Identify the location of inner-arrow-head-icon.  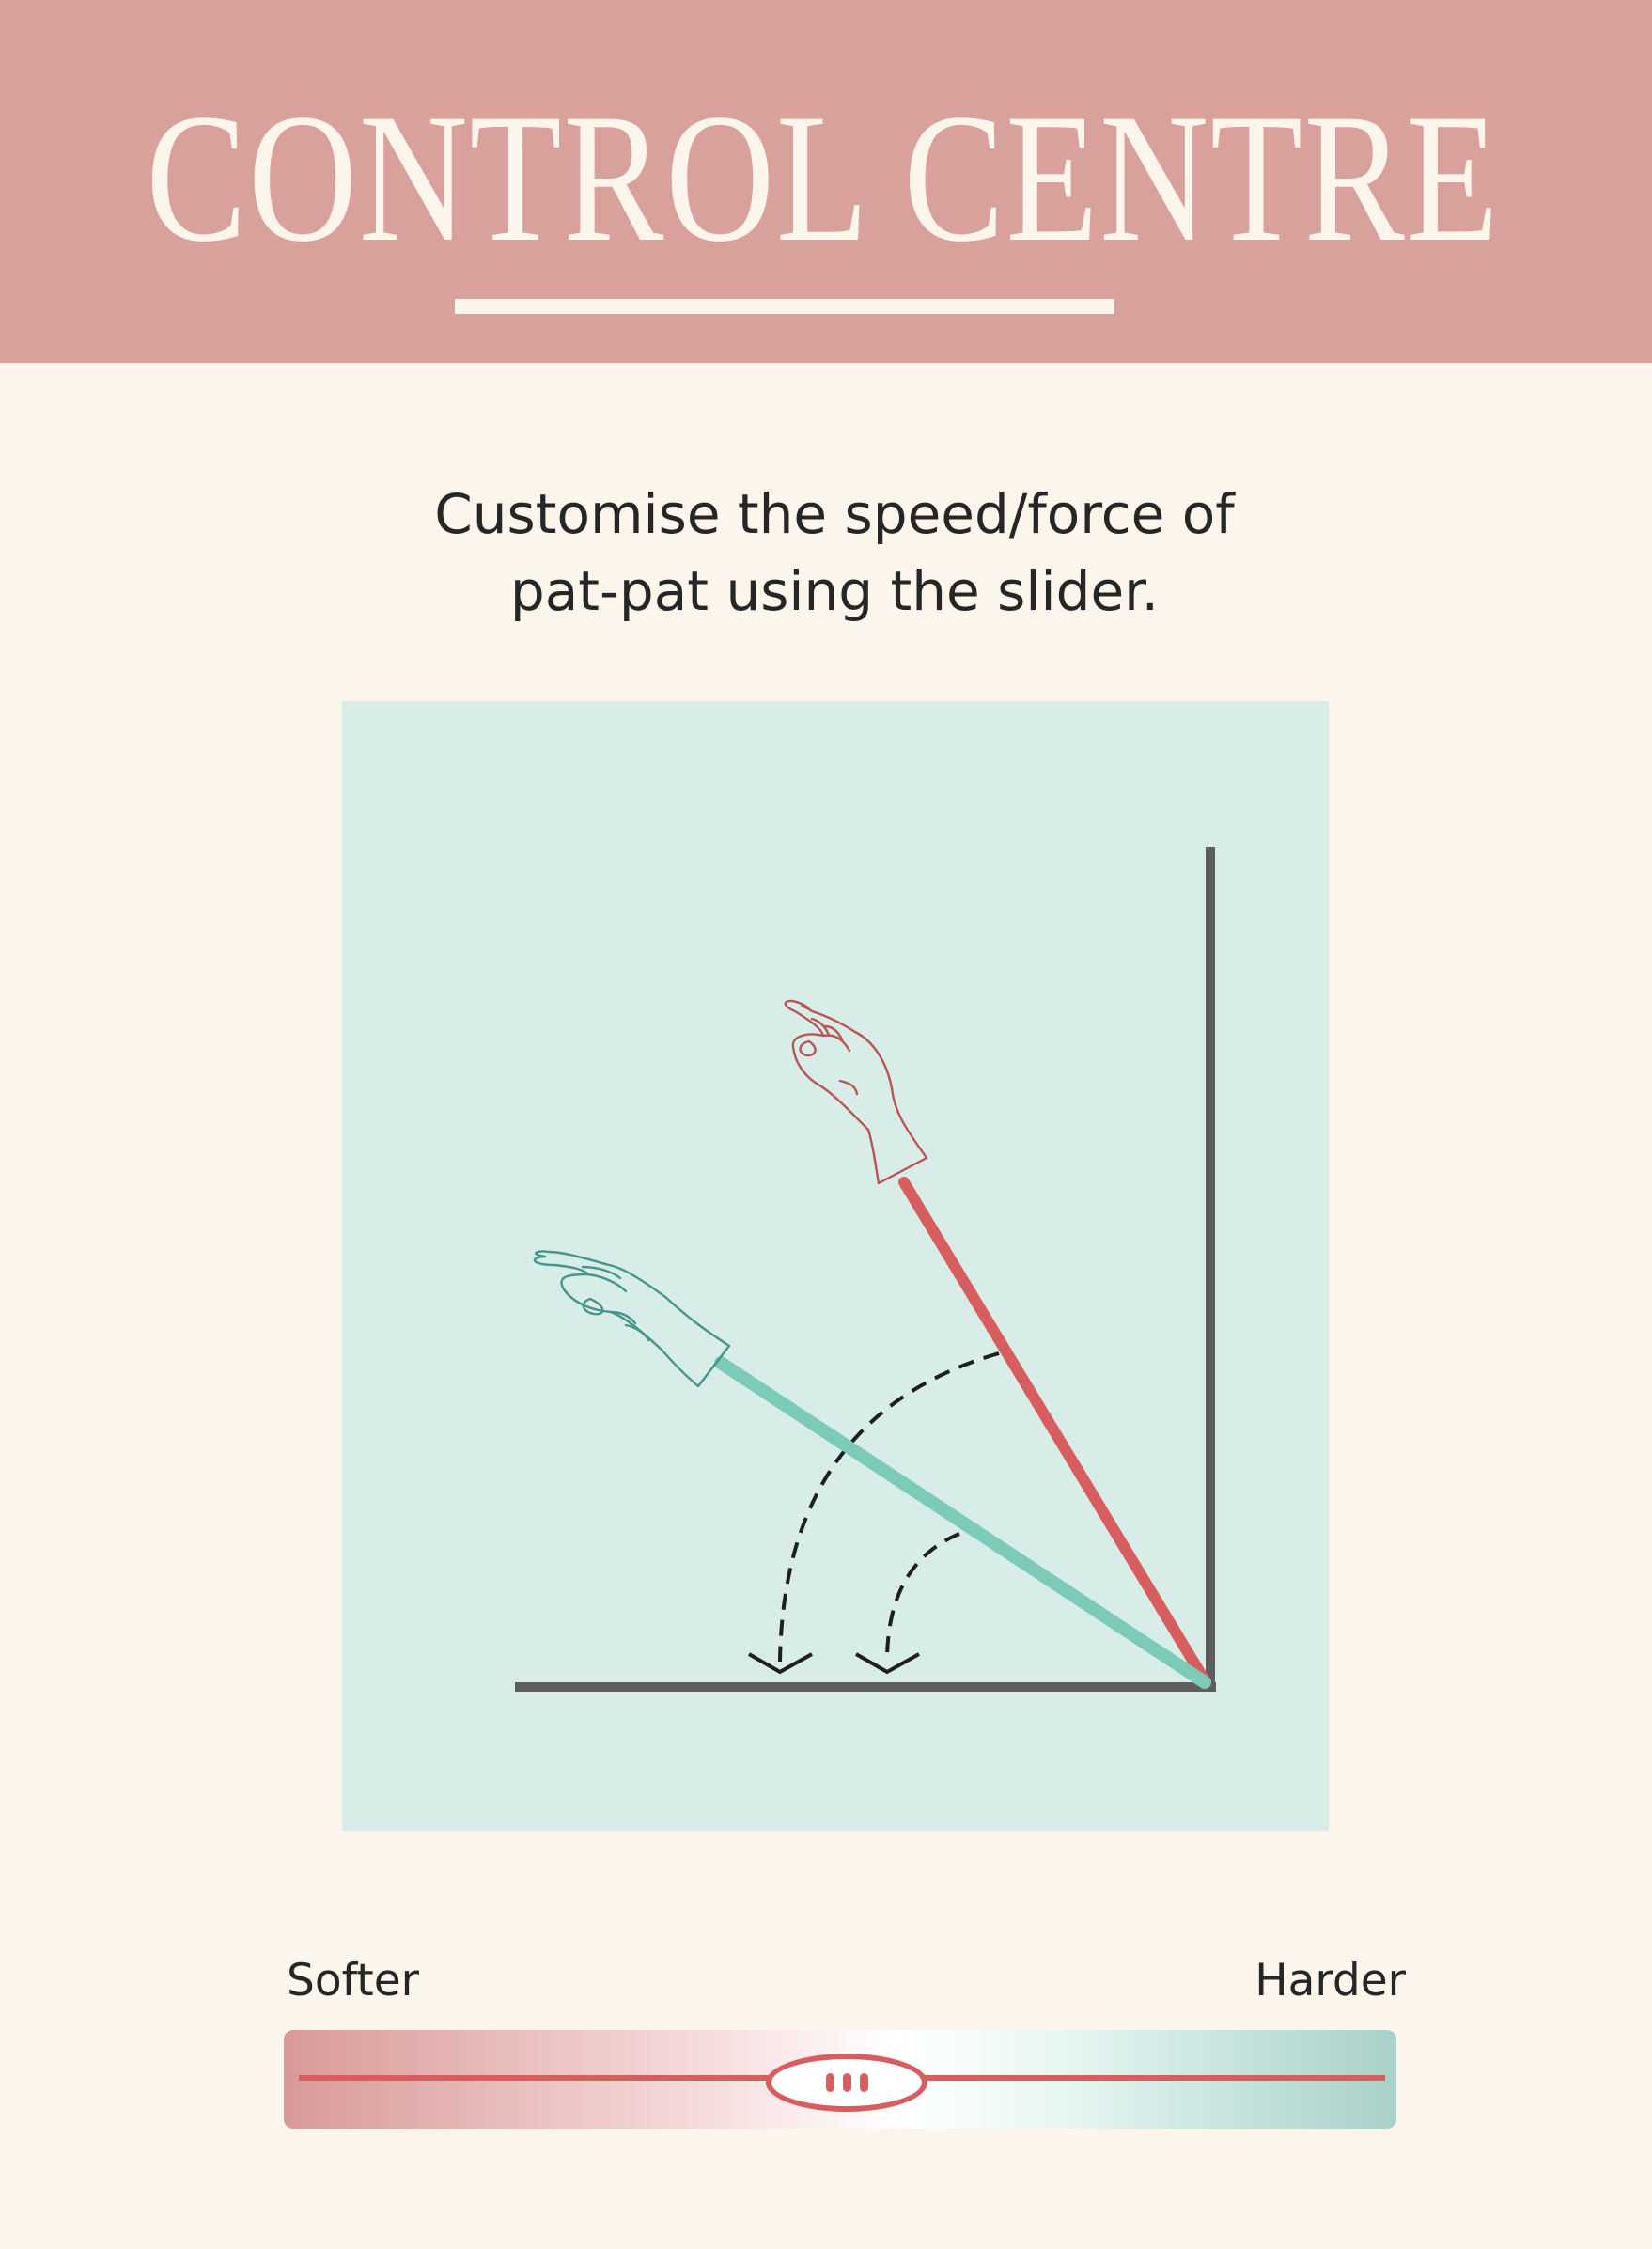
(887, 1663).